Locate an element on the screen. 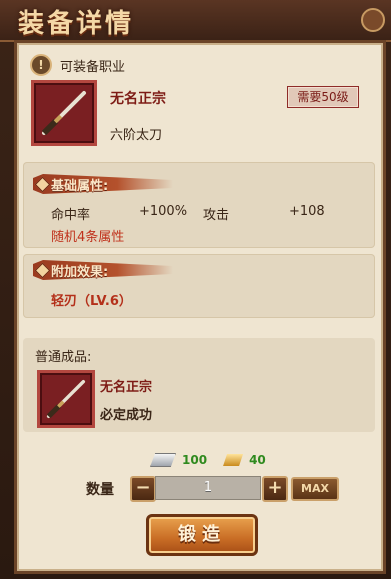  extra-effect-section: 附加效果: 轻刃（LV.6） is located at coordinates (199, 286).